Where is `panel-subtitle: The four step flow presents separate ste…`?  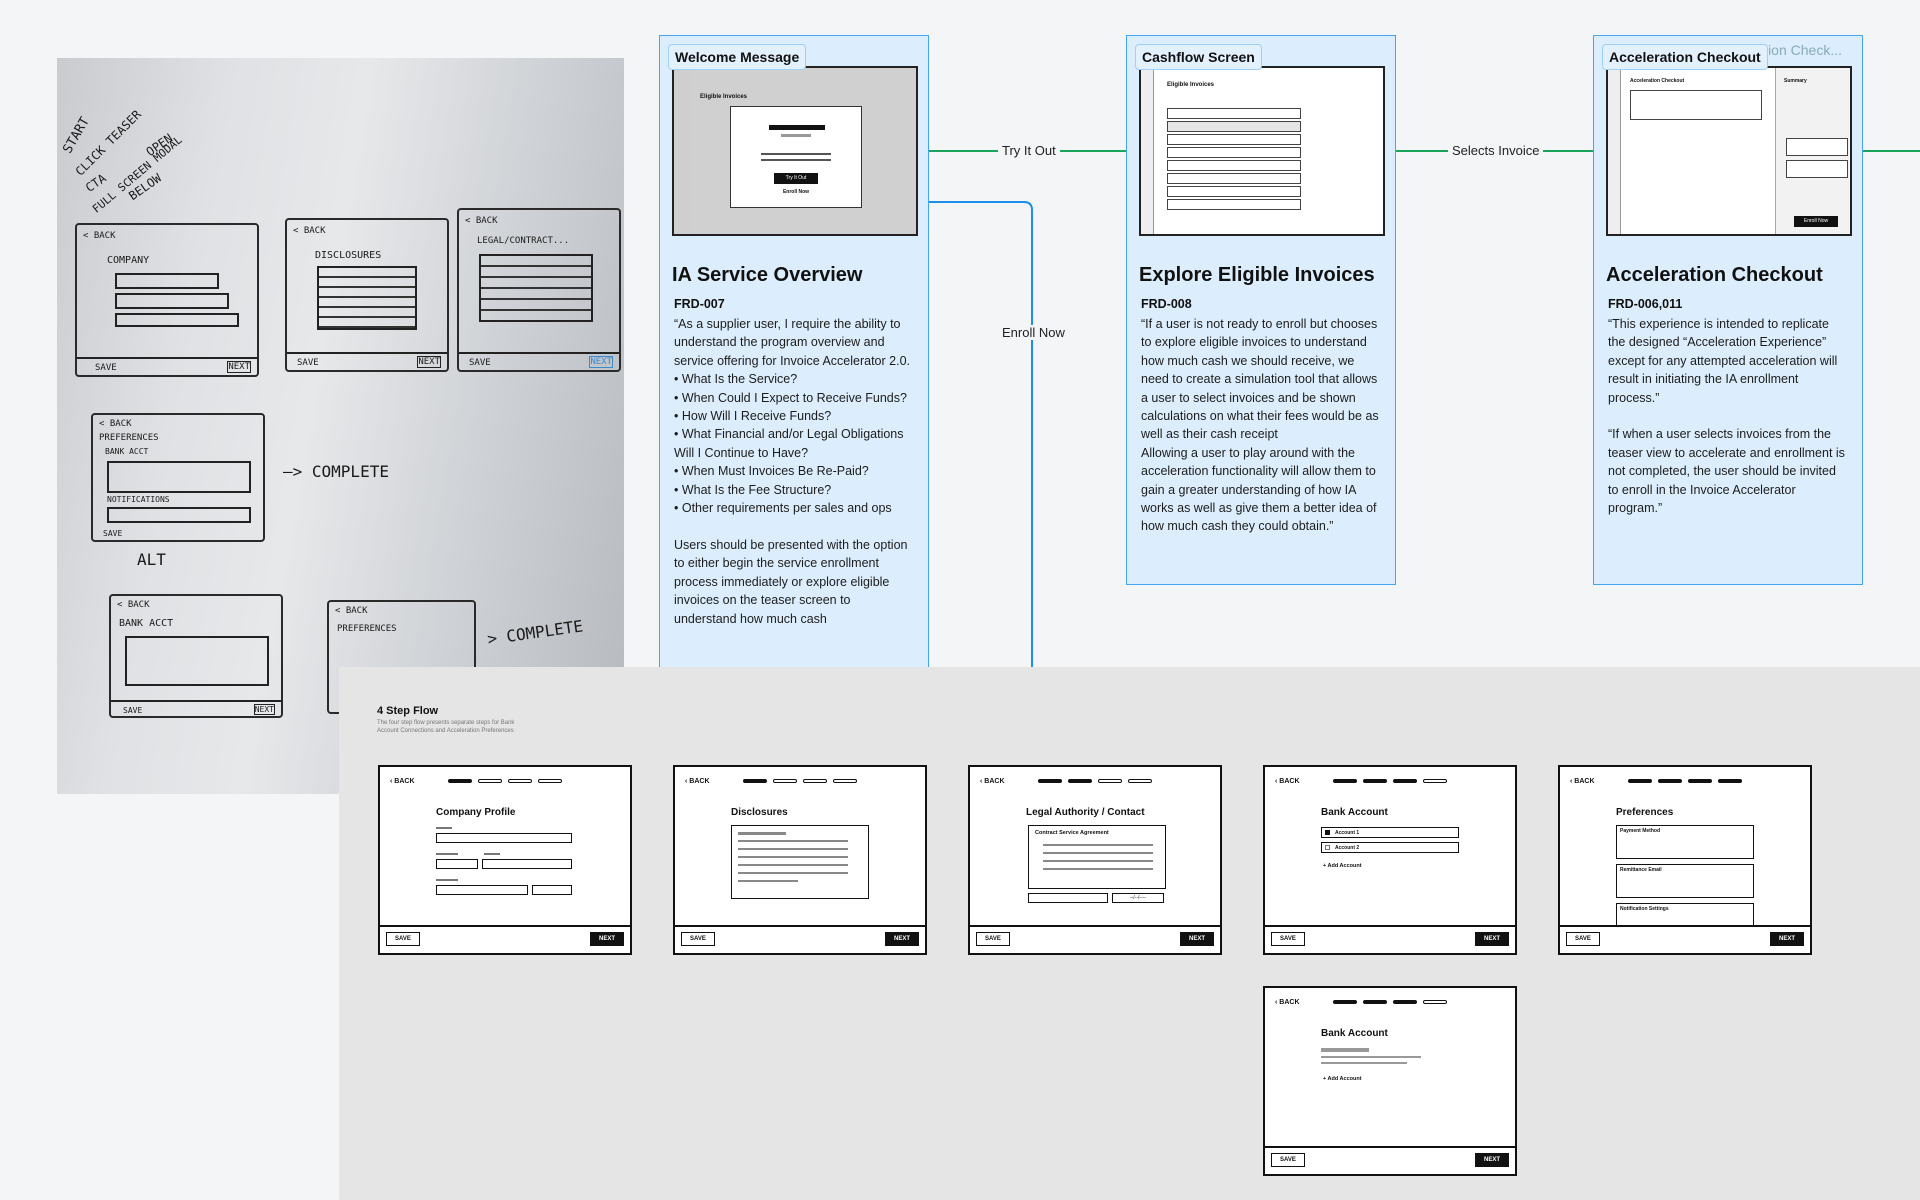 panel-subtitle: The four step flow presents separate ste… is located at coordinates (446, 727).